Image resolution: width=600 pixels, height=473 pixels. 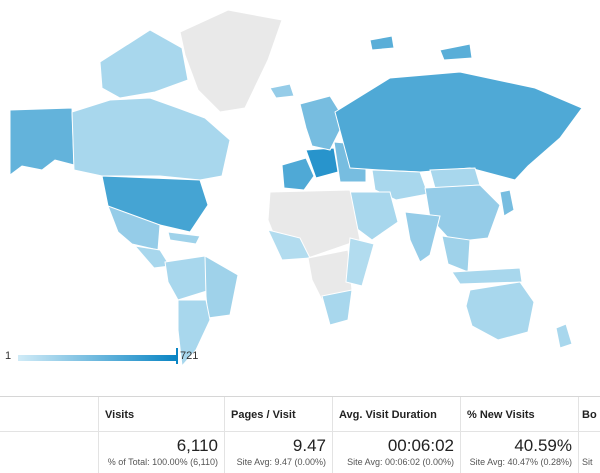 What do you see at coordinates (151, 139) in the screenshot?
I see `map-region-canada` at bounding box center [151, 139].